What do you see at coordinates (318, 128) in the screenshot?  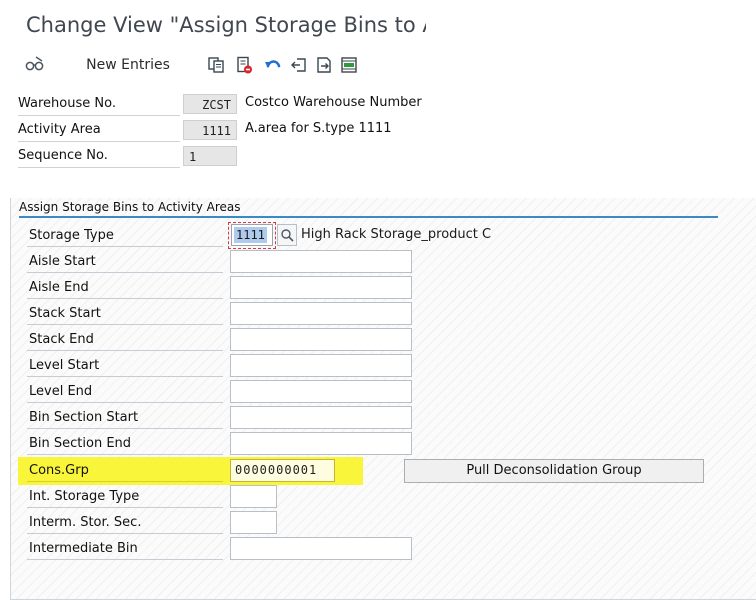 I see `activity-area-description: A.area for S.type 1111` at bounding box center [318, 128].